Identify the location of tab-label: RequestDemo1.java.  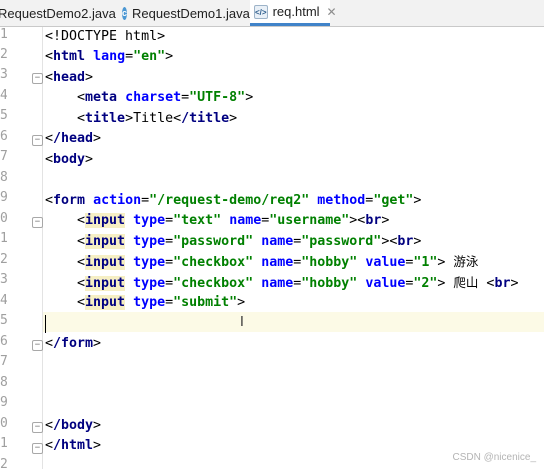
(191, 13).